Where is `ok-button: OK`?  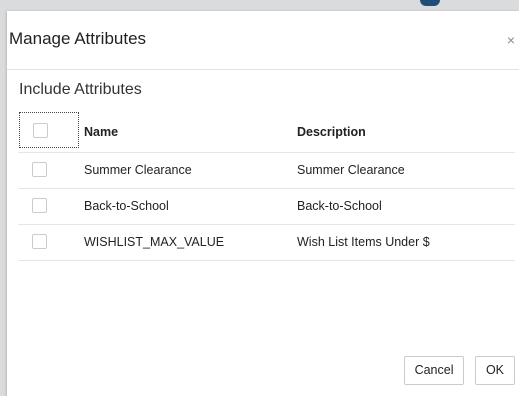
ok-button: OK is located at coordinates (494, 370).